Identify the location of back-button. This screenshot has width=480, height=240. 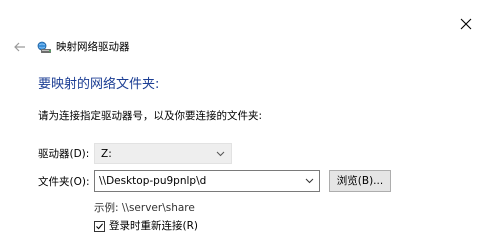
(20, 47).